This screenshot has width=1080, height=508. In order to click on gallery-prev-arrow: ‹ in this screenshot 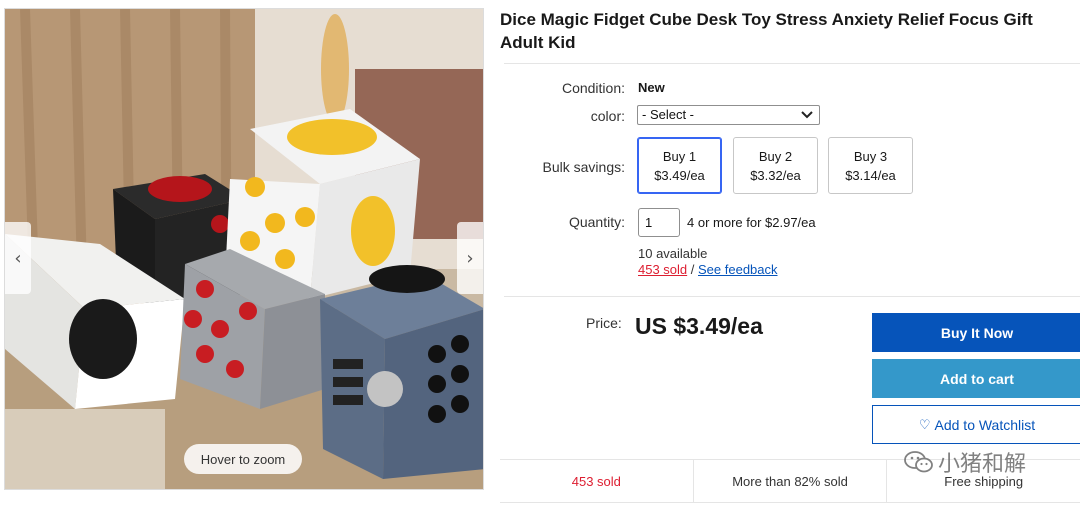, I will do `click(18, 258)`.